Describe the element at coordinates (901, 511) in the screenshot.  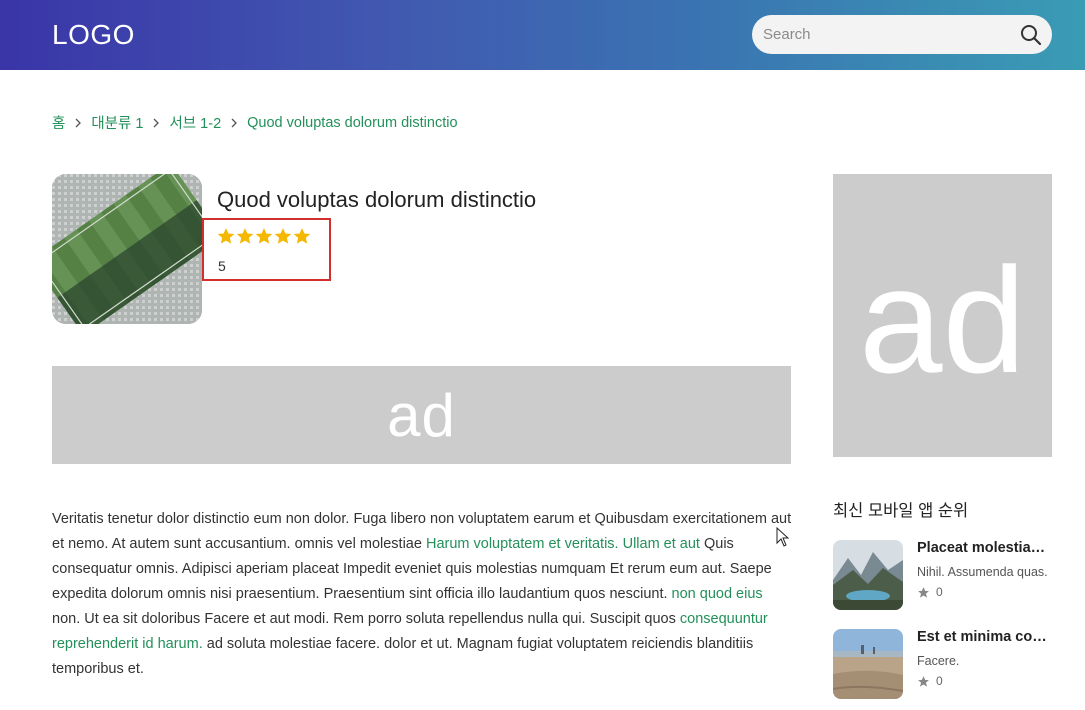
I see `ranking-title: 최신 모바일 앱 순위` at that location.